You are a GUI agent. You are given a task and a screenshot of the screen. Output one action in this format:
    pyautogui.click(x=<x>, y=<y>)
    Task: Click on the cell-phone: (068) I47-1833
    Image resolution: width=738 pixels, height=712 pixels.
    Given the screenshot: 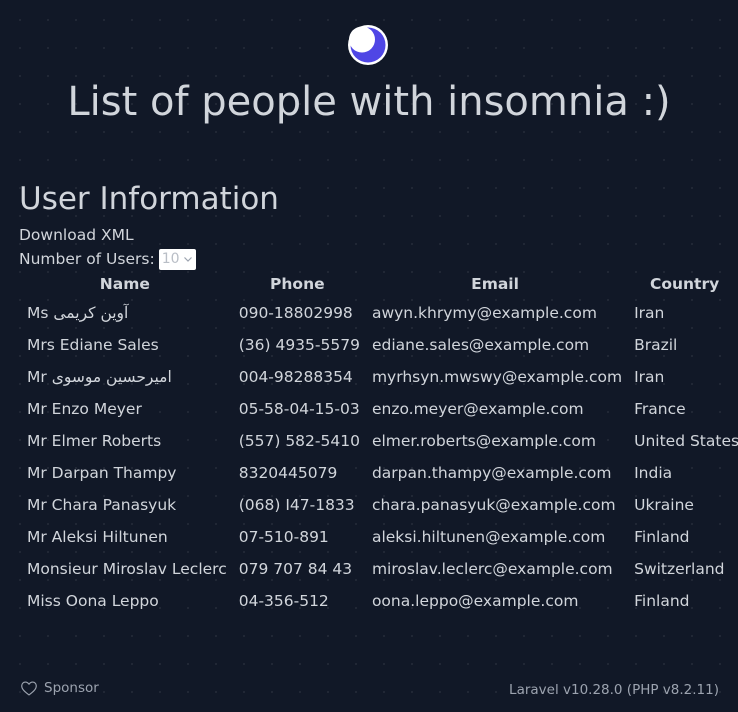 What is the action you would take?
    pyautogui.click(x=296, y=505)
    